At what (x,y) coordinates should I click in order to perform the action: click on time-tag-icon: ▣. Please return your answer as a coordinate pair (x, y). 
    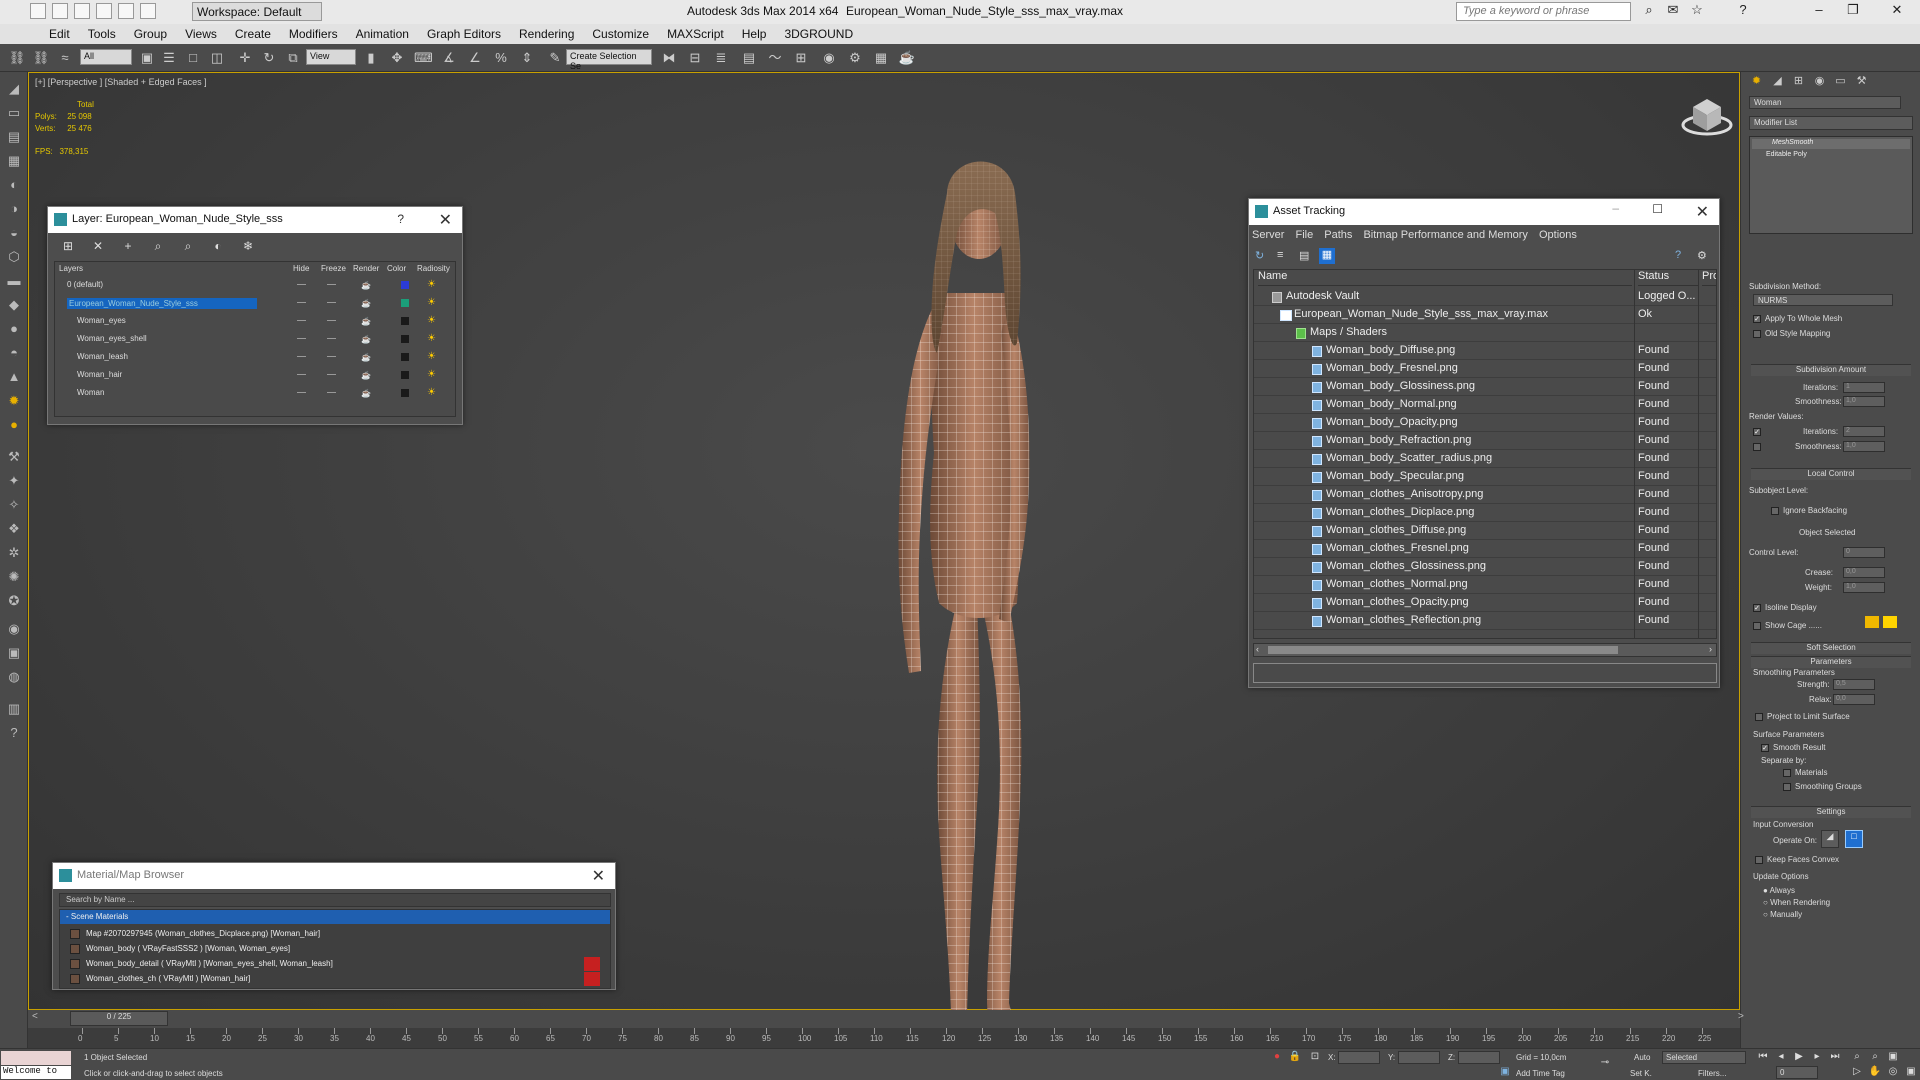
    Looking at the image, I should click on (1505, 1073).